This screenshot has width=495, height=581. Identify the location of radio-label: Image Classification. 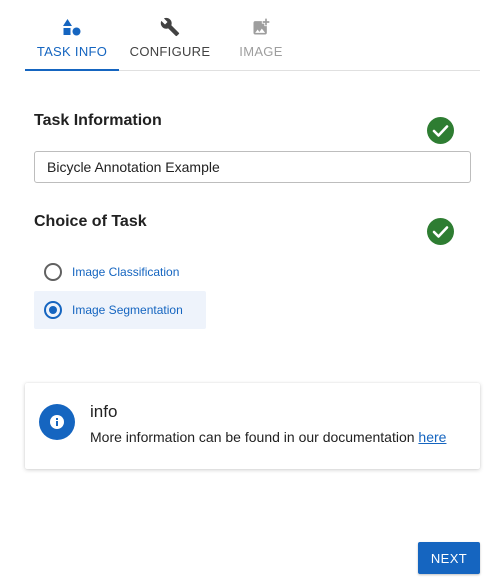
(126, 272).